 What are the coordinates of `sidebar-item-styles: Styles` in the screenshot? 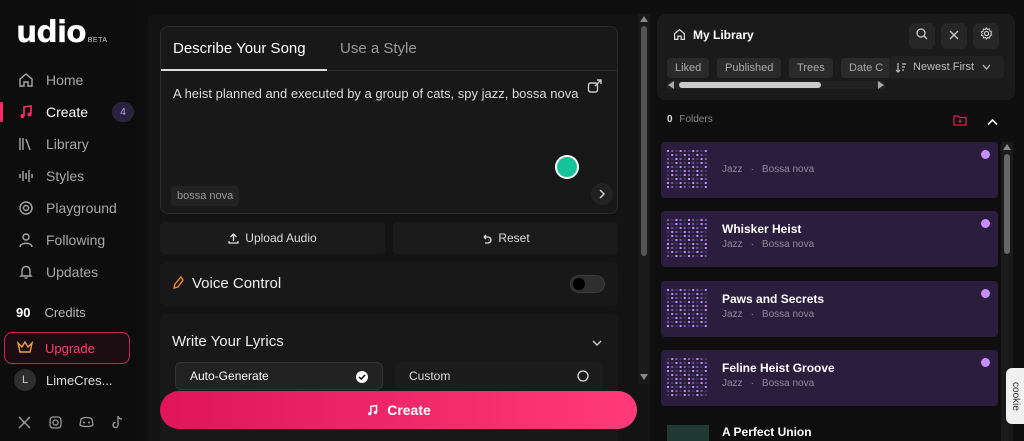 It's located at (70, 176).